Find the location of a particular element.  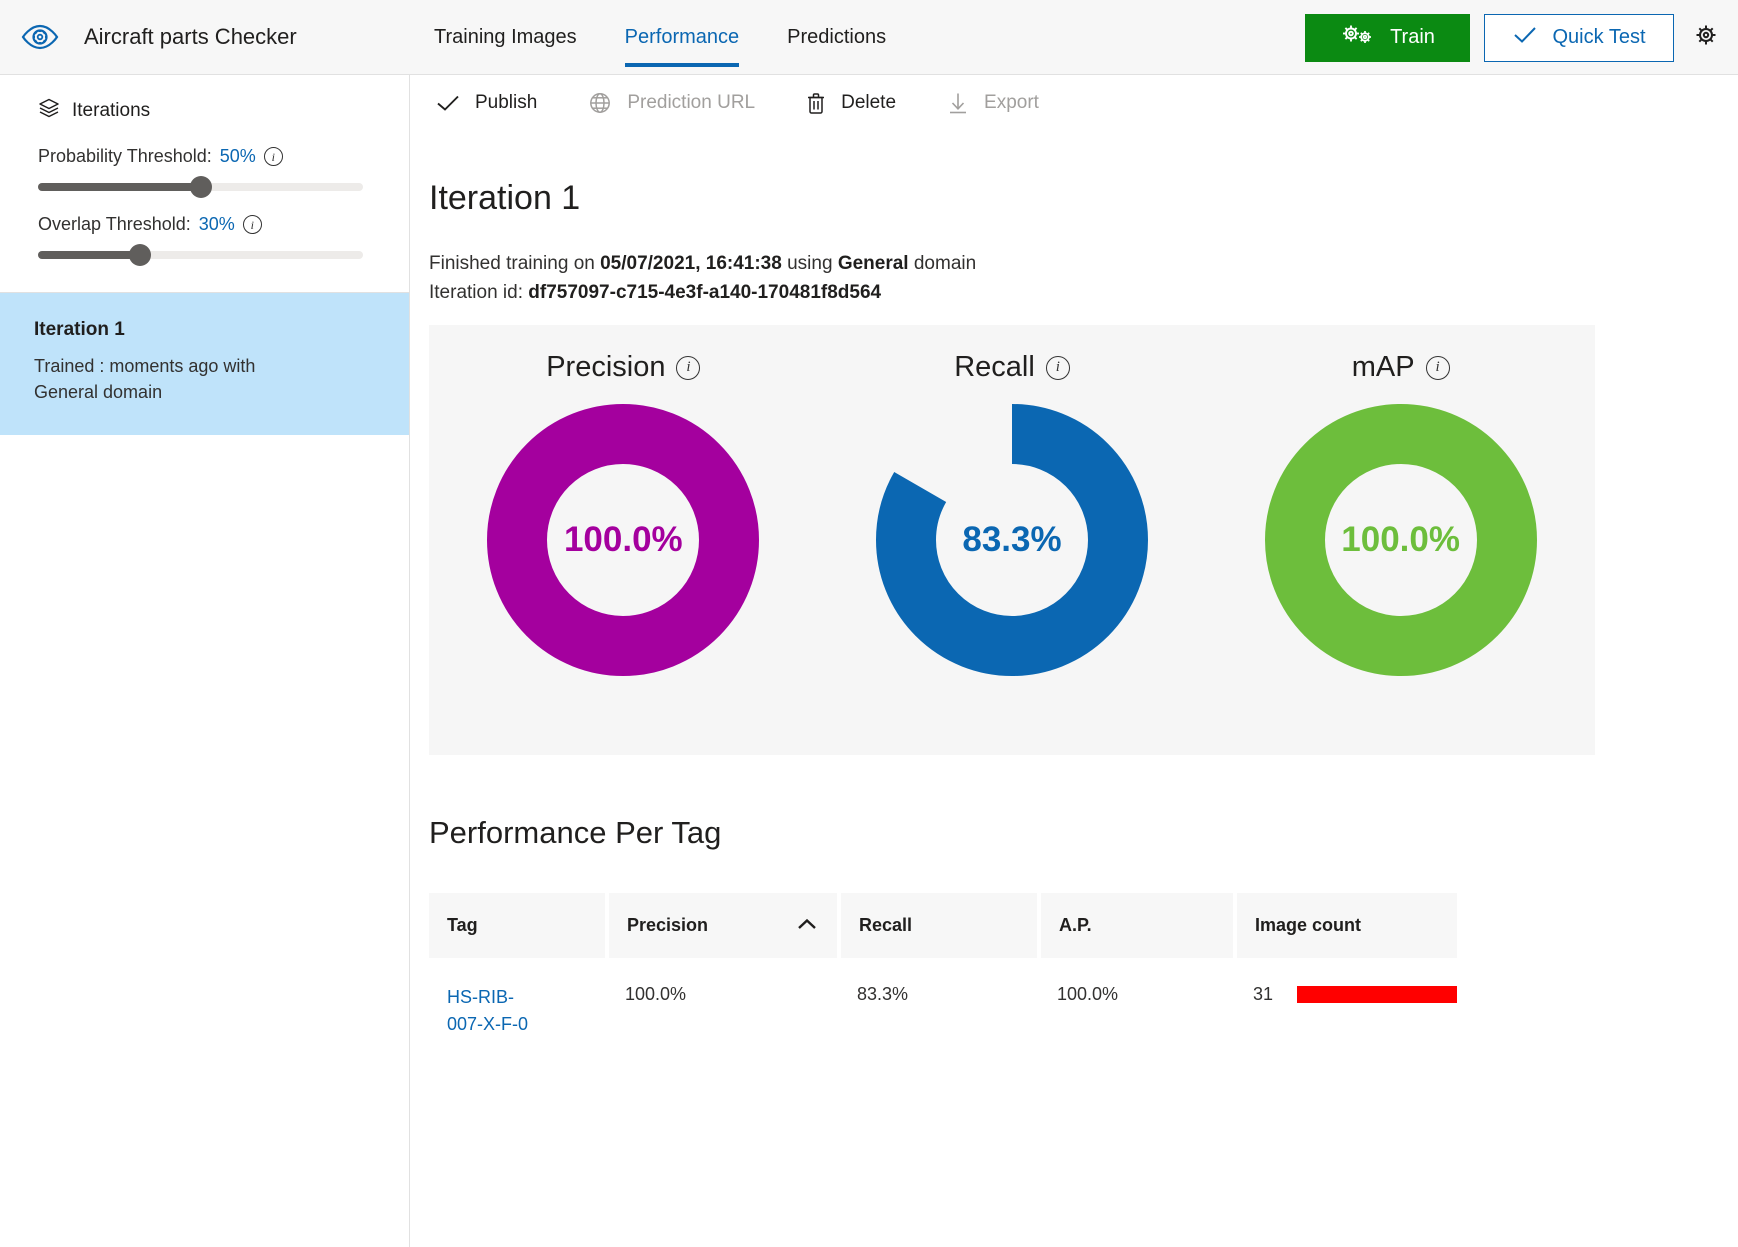

column-header-image-count: Image count is located at coordinates (1346, 925).